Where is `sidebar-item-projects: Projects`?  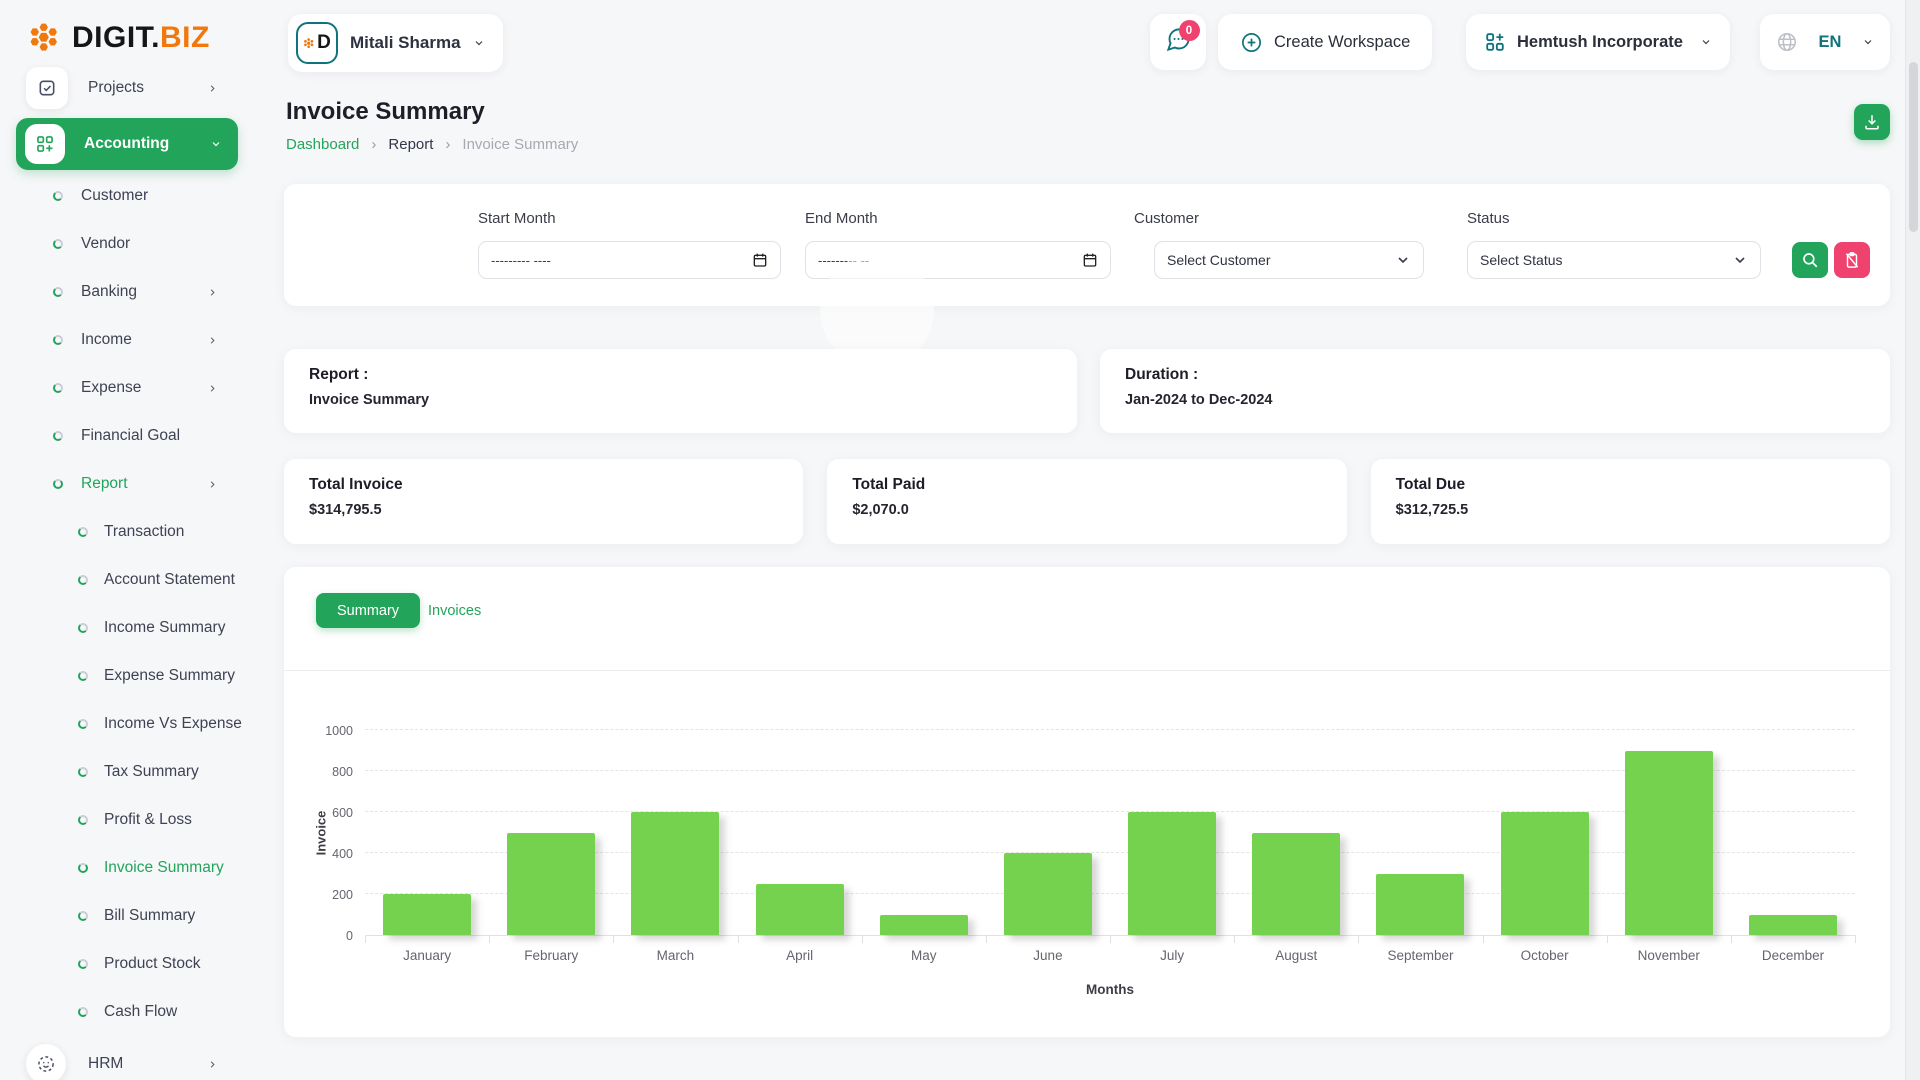
sidebar-item-projects: Projects is located at coordinates (128, 88).